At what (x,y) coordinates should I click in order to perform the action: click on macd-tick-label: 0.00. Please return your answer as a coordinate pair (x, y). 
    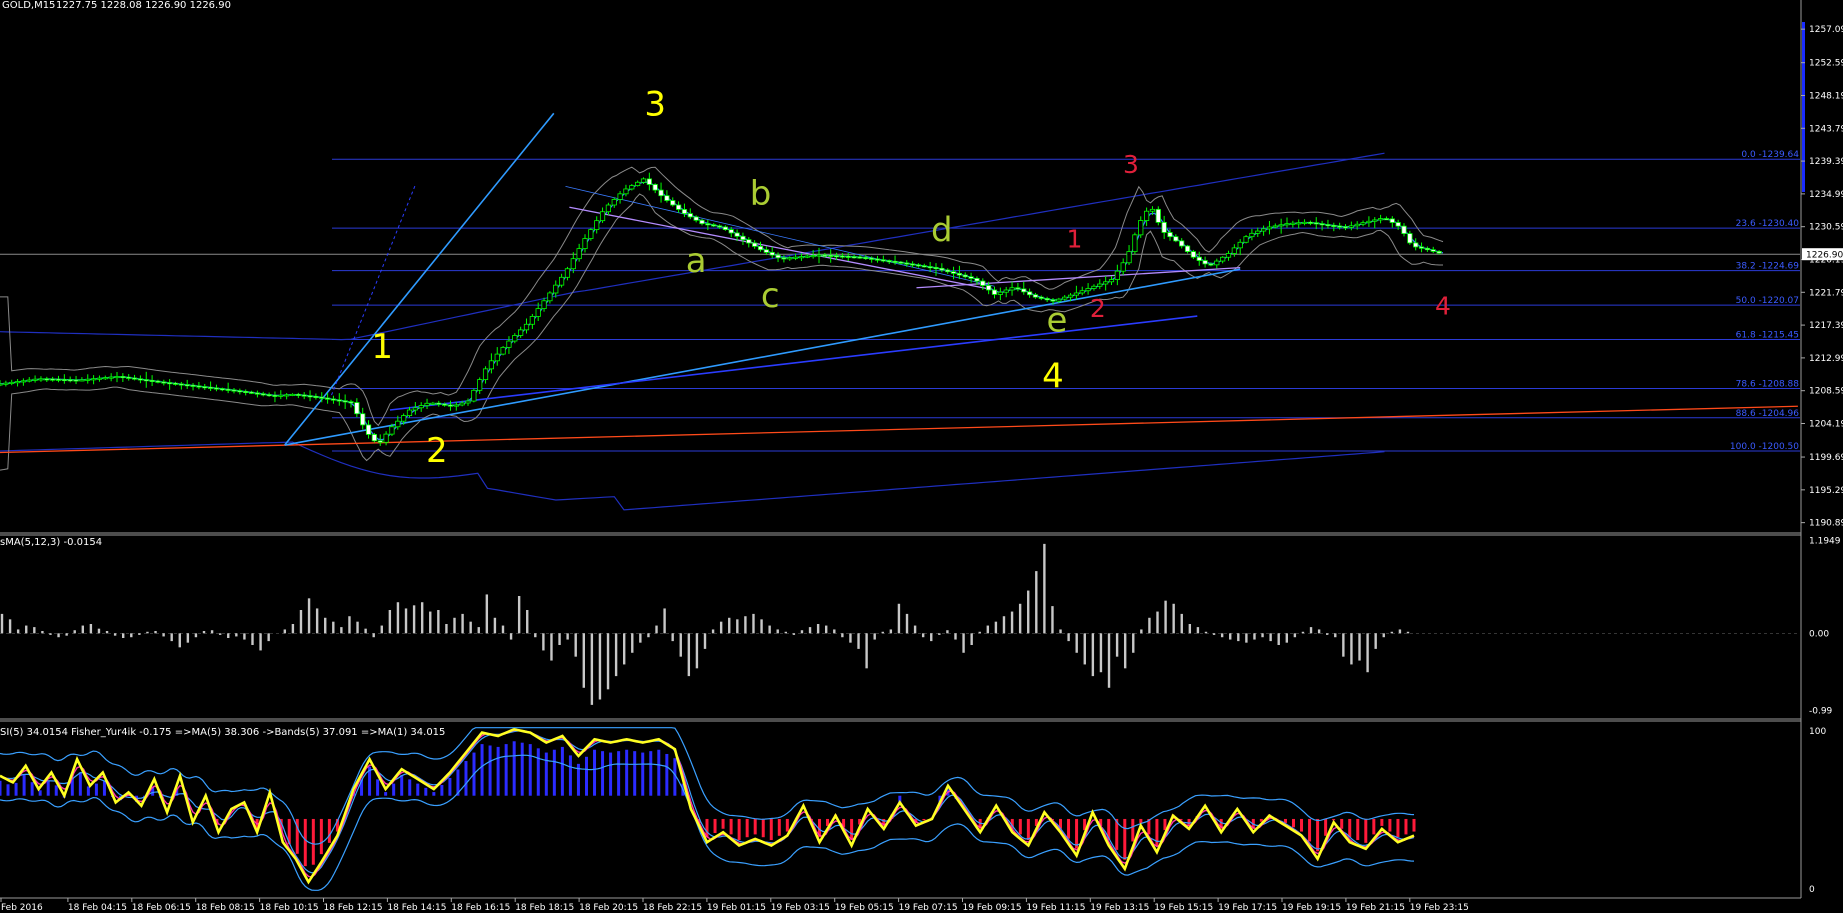
    Looking at the image, I should click on (1819, 634).